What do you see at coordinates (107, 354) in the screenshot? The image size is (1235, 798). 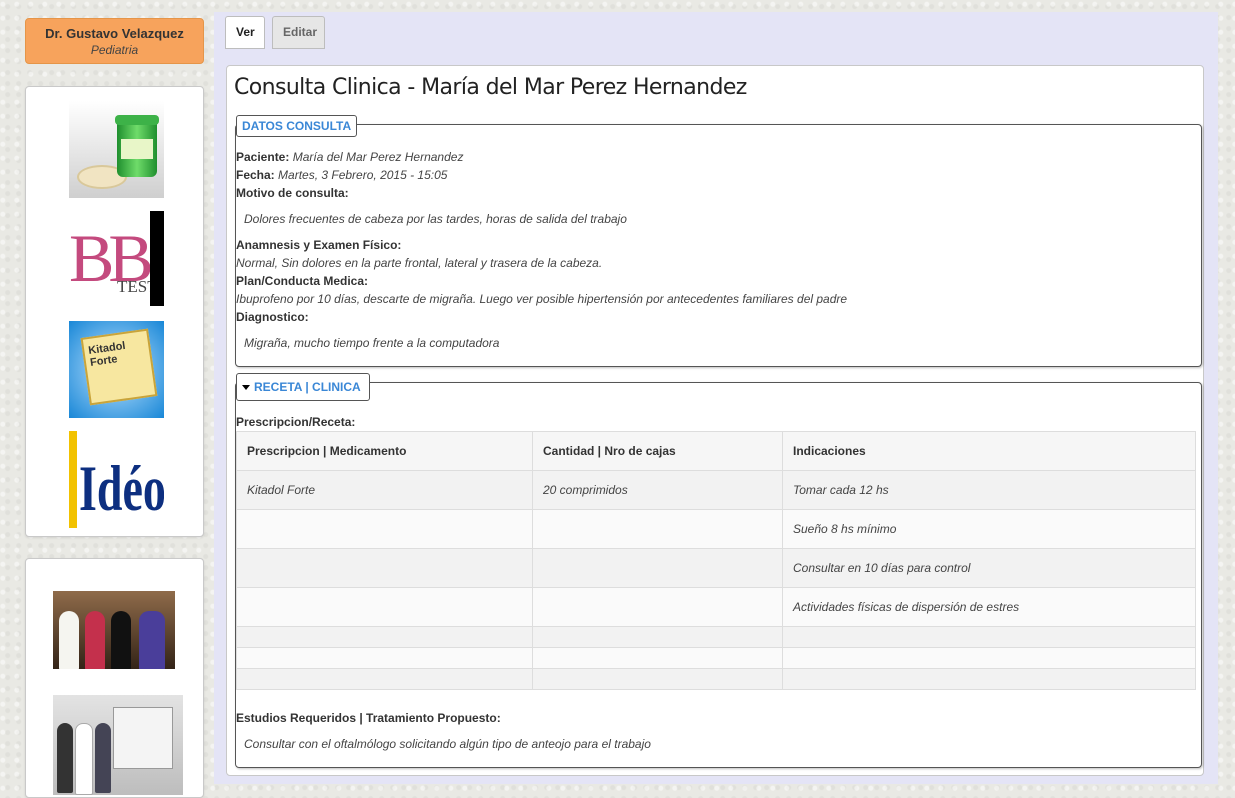 I see `kitadol-box-label: Kitadol Forte` at bounding box center [107, 354].